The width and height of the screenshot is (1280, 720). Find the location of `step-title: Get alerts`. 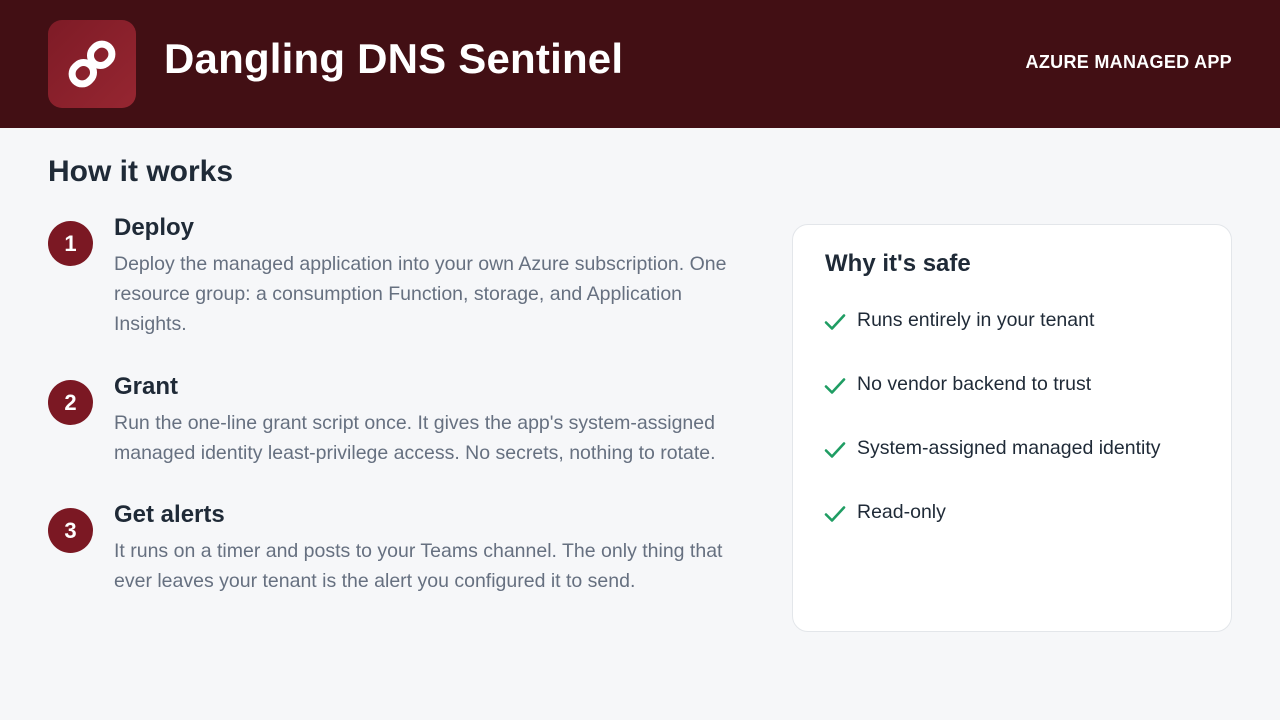

step-title: Get alerts is located at coordinates (169, 514).